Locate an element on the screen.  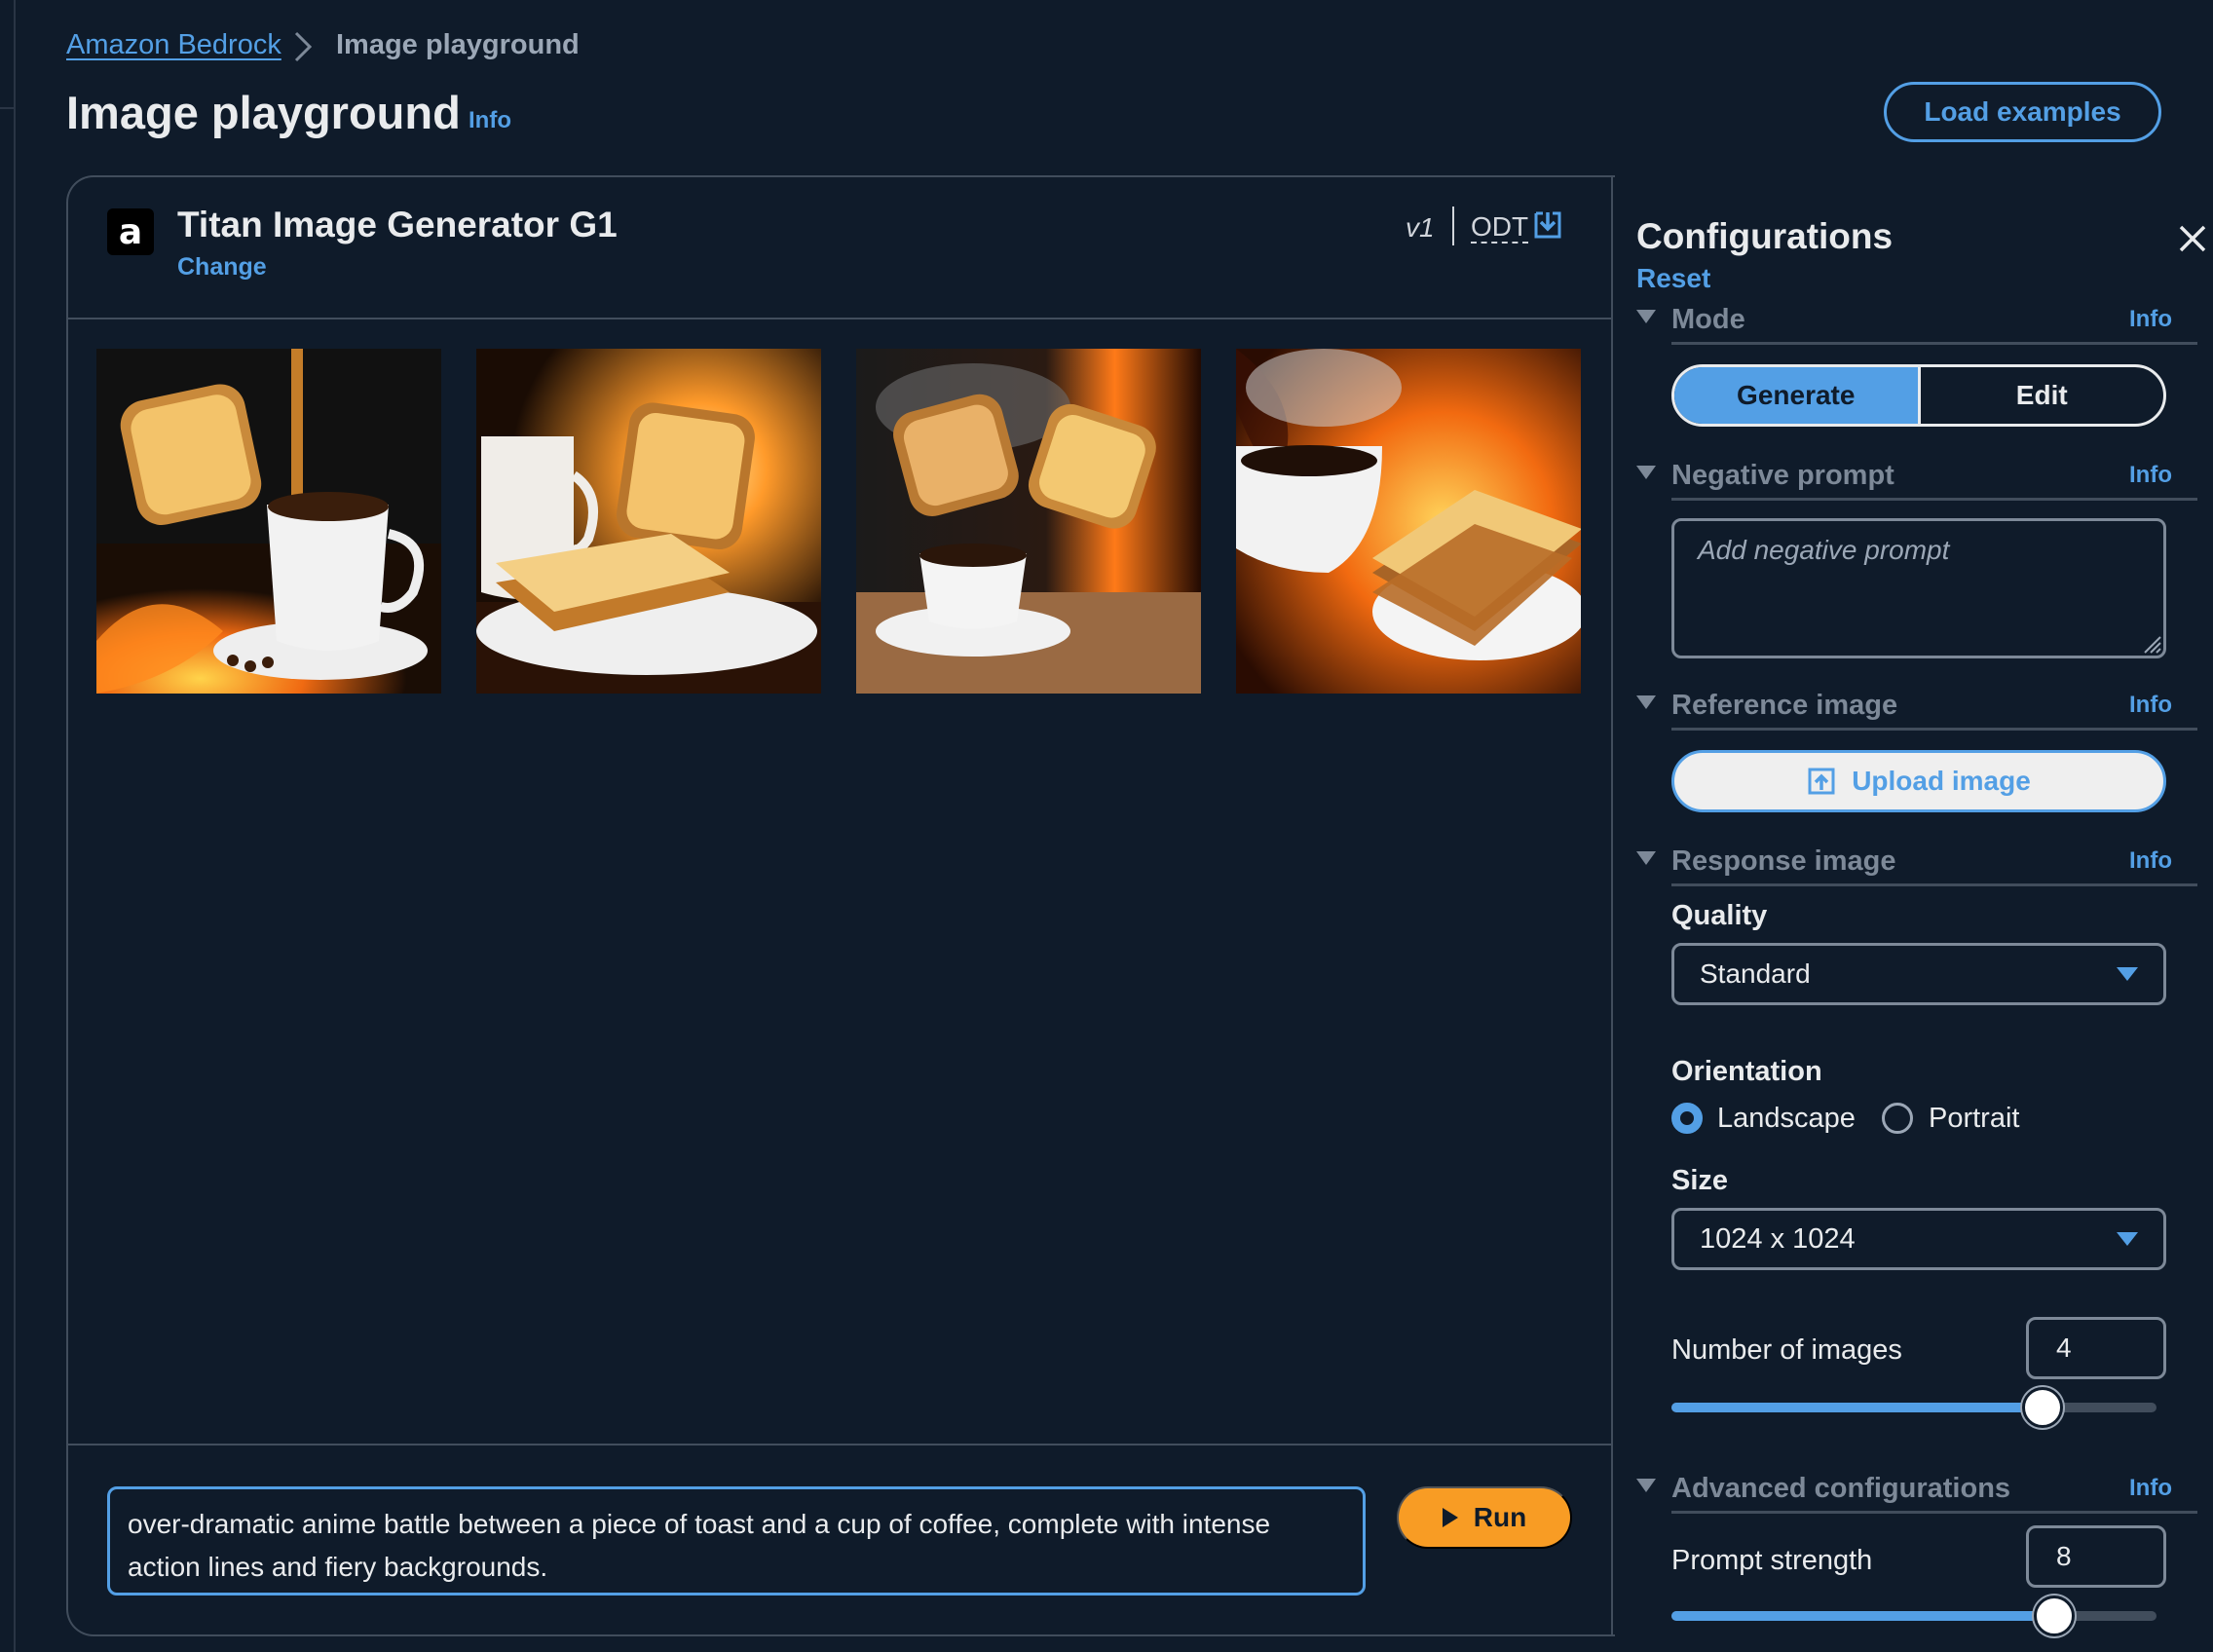
mode-edit-button: Edit is located at coordinates (2042, 396).